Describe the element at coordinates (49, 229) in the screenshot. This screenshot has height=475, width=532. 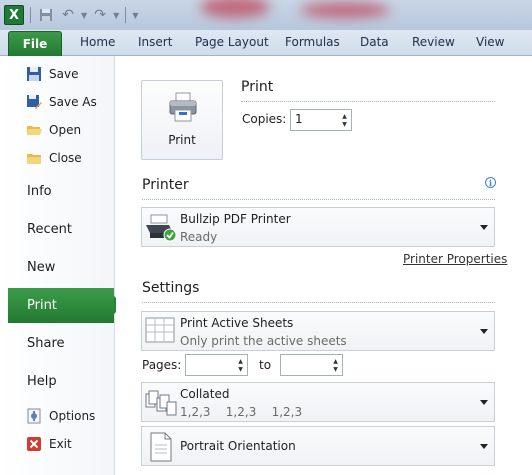
I see `nav-tab-recent: Recent` at that location.